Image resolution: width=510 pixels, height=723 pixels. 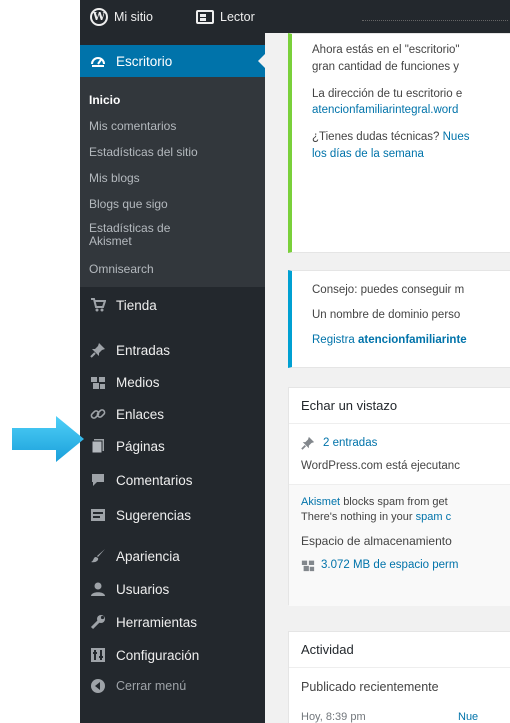 I want to click on submenu-item-site-stats: Estadísticas del sitio, so click(x=143, y=152).